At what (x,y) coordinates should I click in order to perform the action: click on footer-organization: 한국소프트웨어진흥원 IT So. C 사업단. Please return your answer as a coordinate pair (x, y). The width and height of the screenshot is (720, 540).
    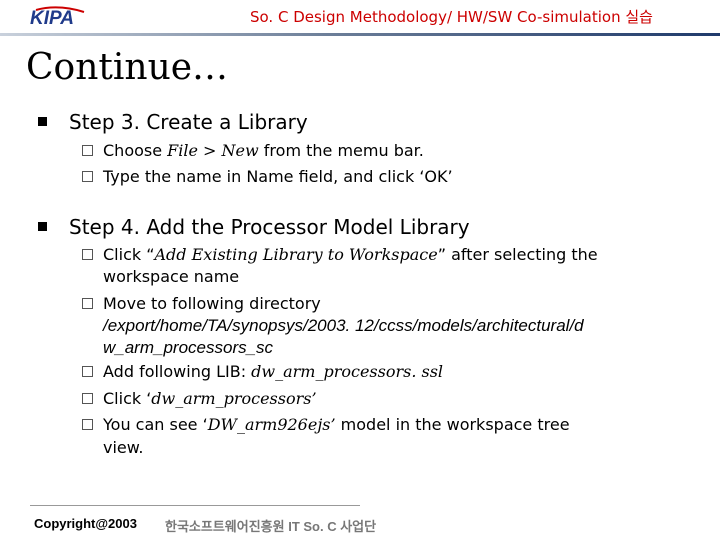
    Looking at the image, I should click on (271, 526).